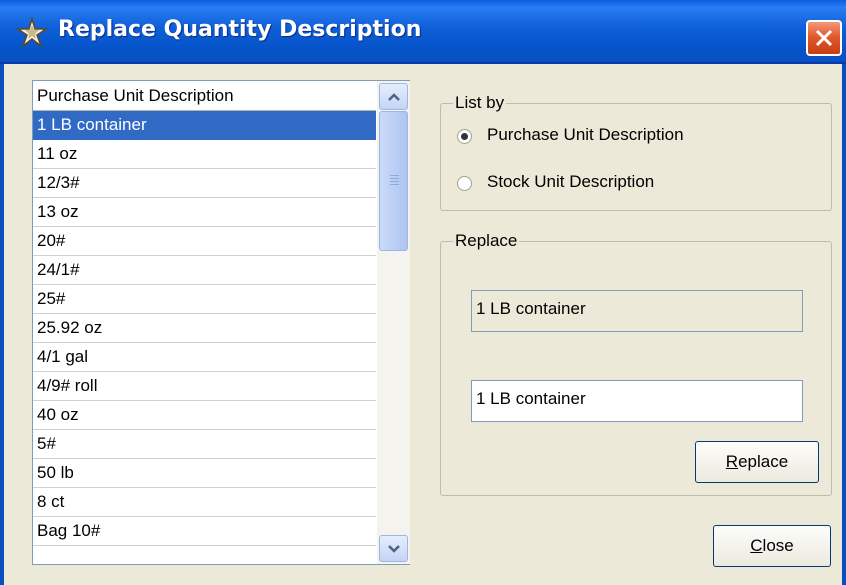 The height and width of the screenshot is (585, 846). I want to click on replace-mnemonic: R, so click(732, 461).